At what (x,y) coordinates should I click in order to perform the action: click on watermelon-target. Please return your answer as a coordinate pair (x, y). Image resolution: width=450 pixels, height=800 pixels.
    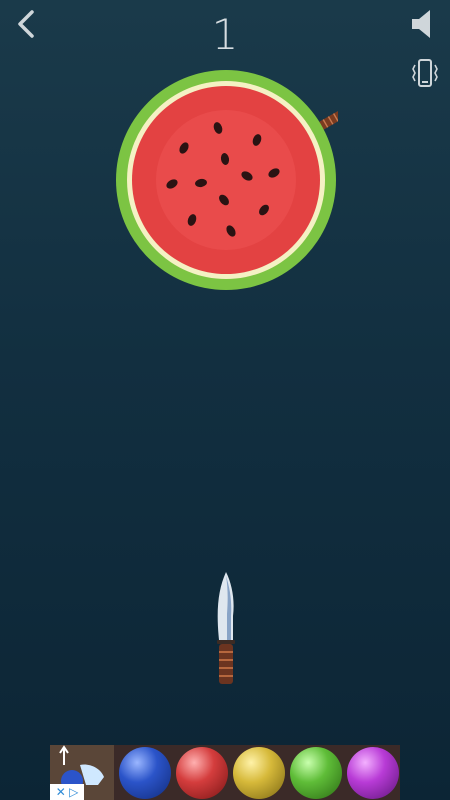
    Looking at the image, I should click on (227, 180).